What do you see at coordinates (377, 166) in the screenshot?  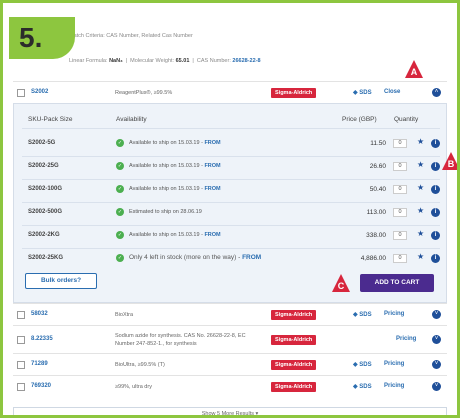 I see `sku-price: 26.60` at bounding box center [377, 166].